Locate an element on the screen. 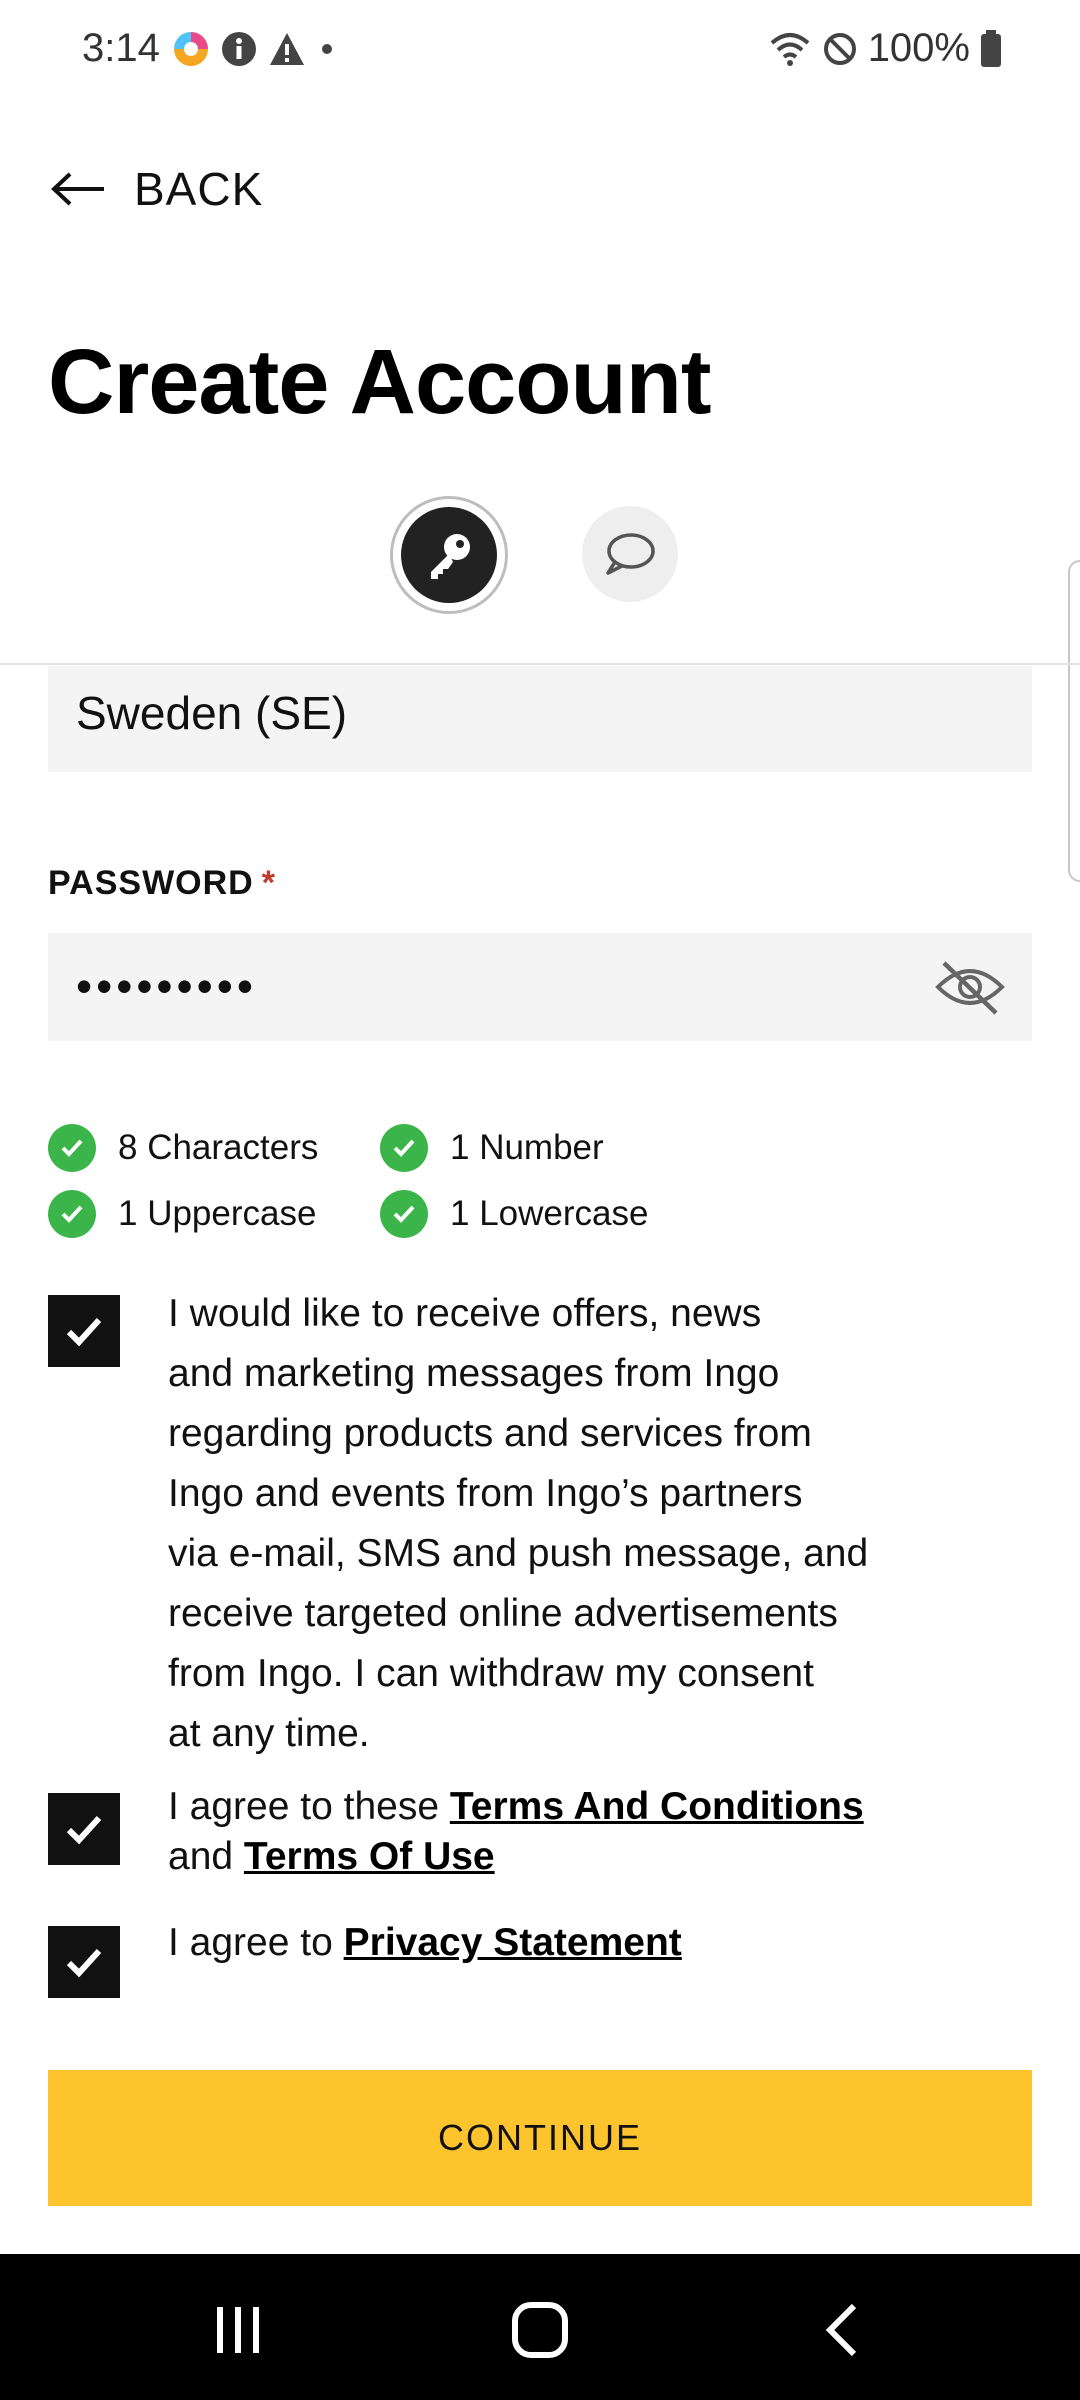 The image size is (1080, 2400). rule-label: 1 Lowercase is located at coordinates (549, 1213).